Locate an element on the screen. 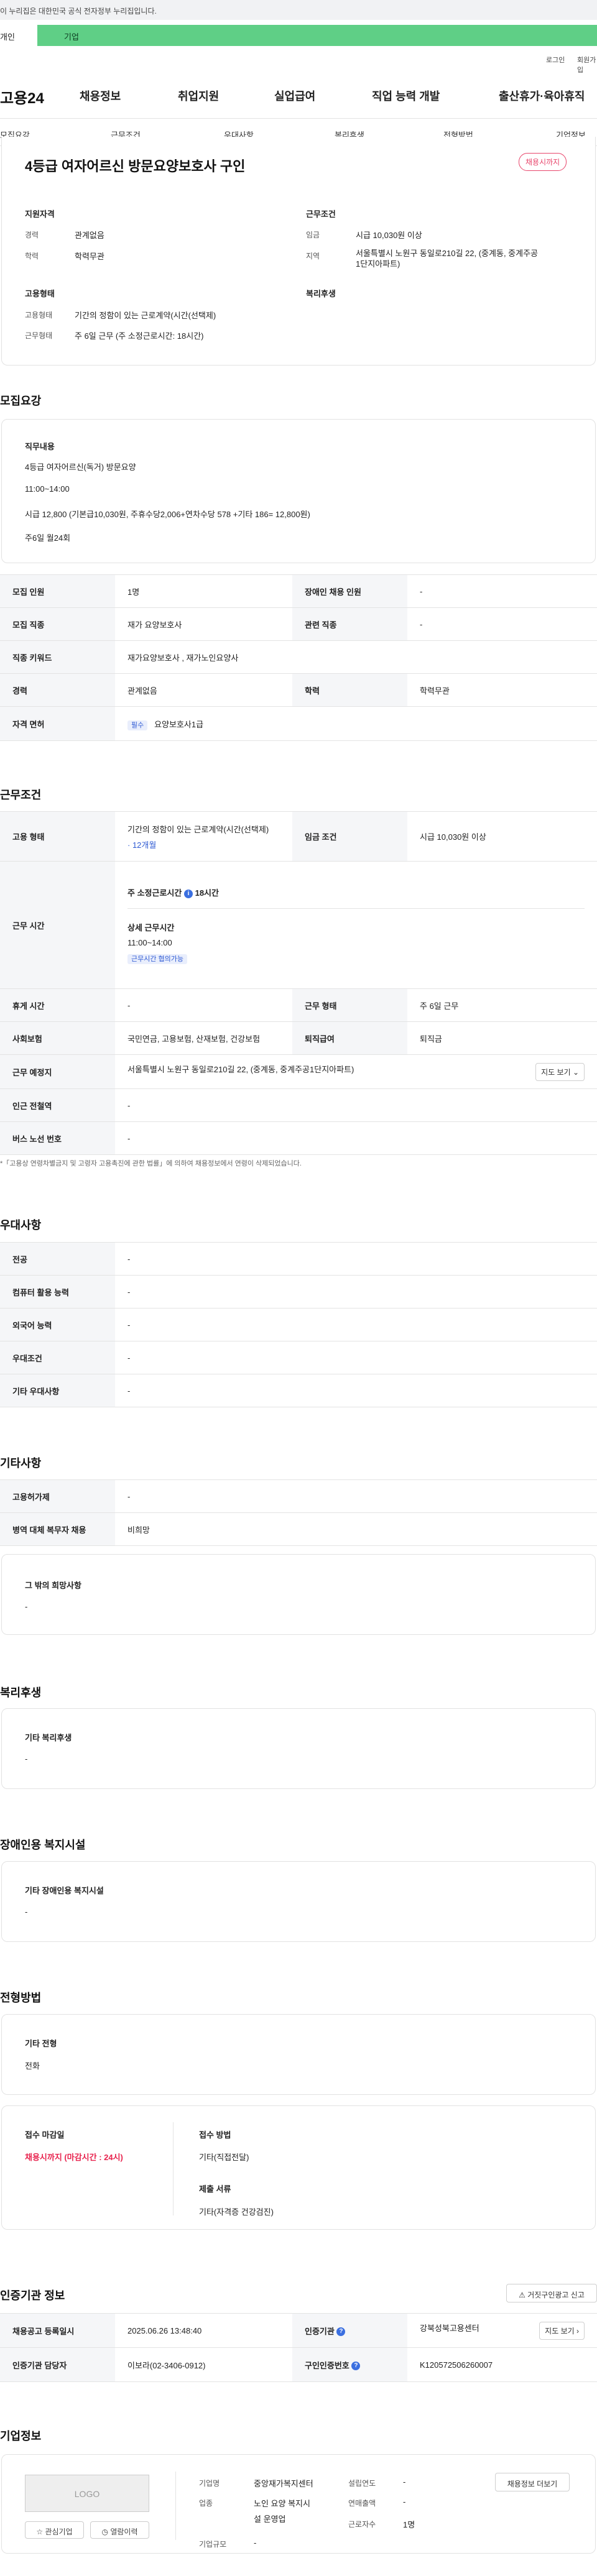 The width and height of the screenshot is (597, 2576). founded-key: 설립연도 is located at coordinates (362, 2483).